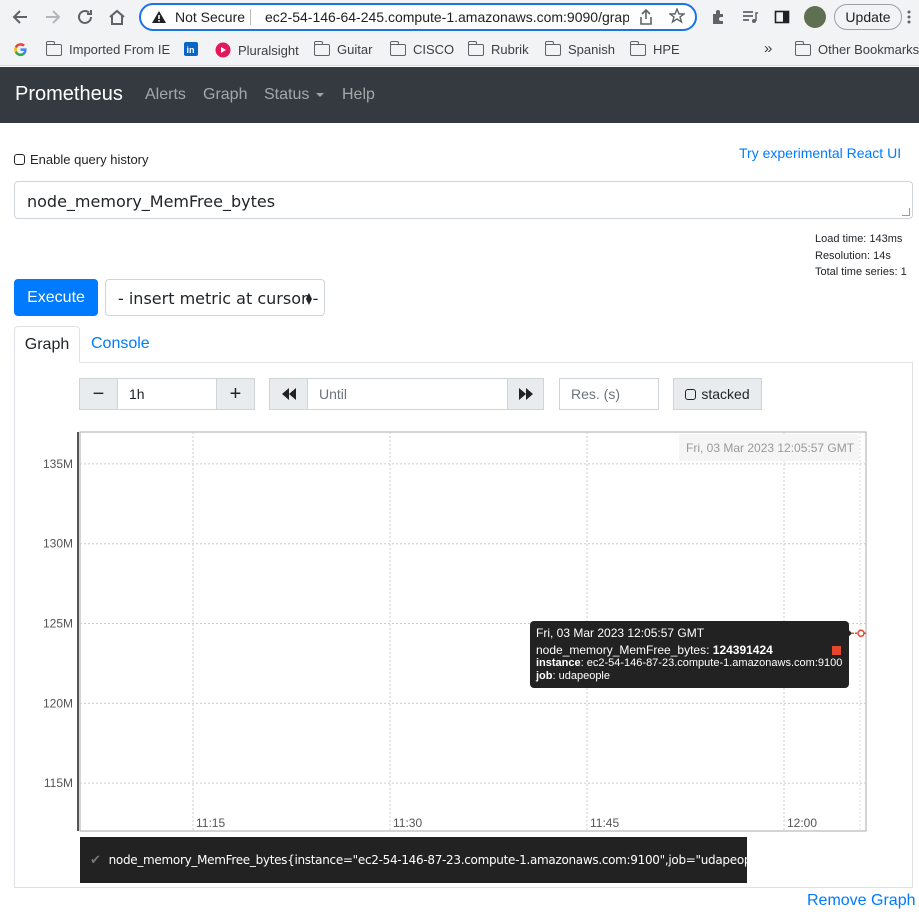  What do you see at coordinates (250, 17) in the screenshot?
I see `divider` at bounding box center [250, 17].